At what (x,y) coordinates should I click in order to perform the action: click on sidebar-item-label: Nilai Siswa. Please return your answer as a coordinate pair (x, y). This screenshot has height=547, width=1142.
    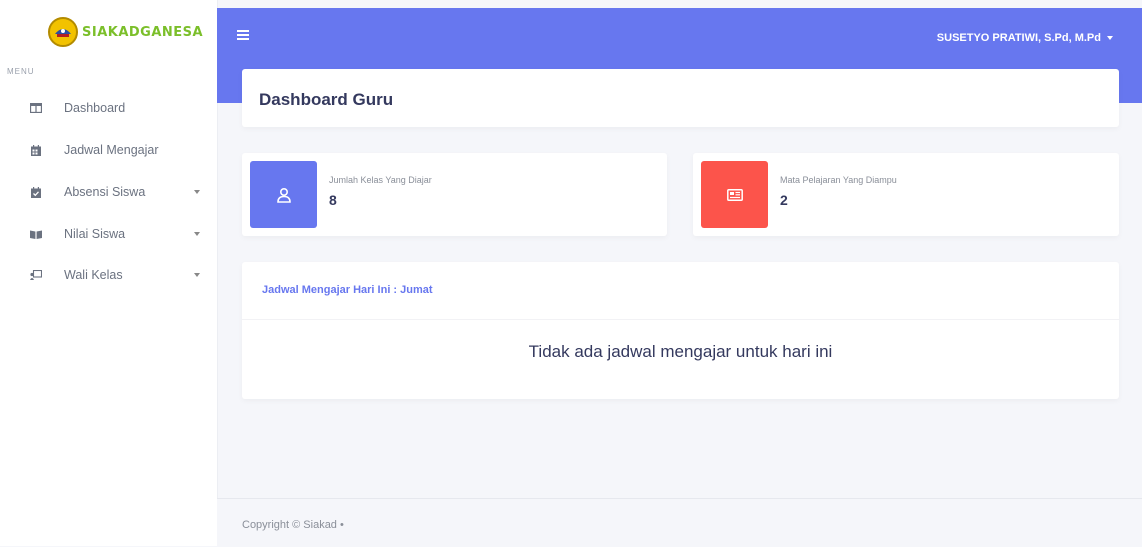
    Looking at the image, I should click on (95, 234).